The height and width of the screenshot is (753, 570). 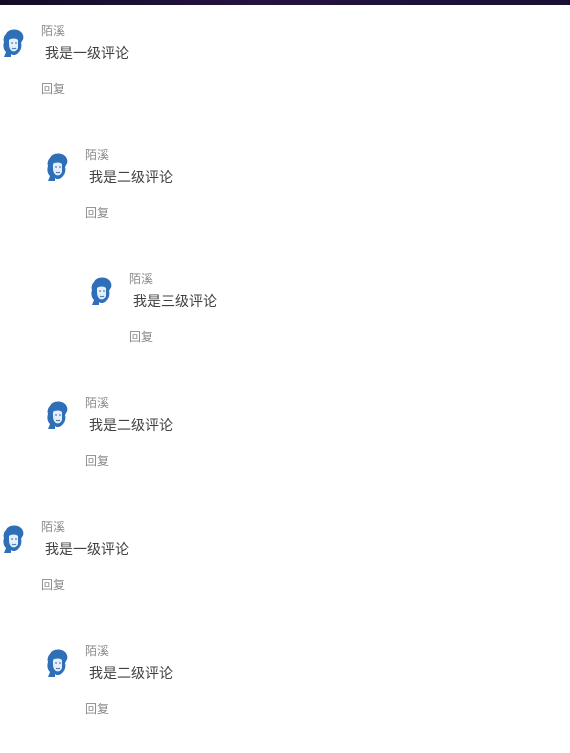 I want to click on top-header-strip, so click(x=285, y=2).